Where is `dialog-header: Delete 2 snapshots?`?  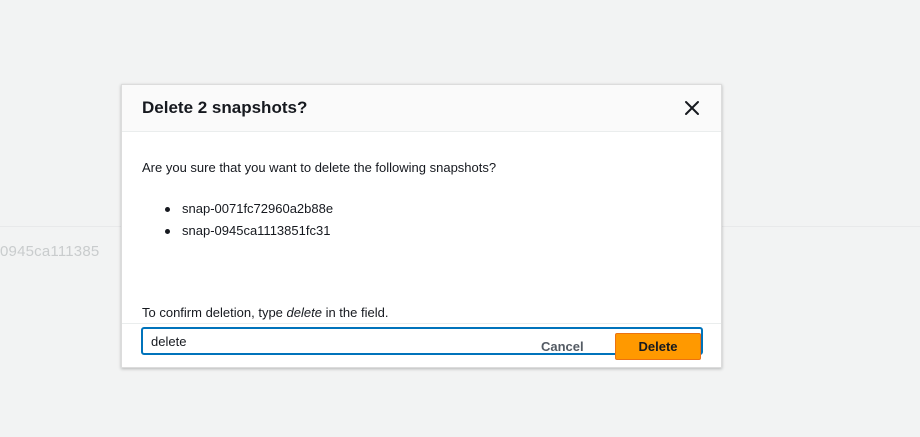 dialog-header: Delete 2 snapshots? is located at coordinates (421, 108).